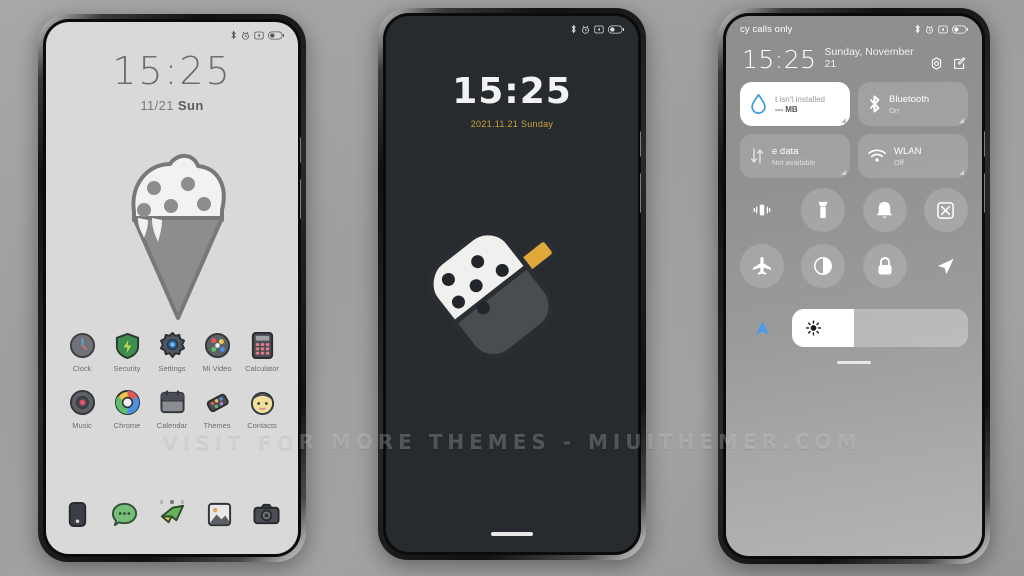 The height and width of the screenshot is (576, 1024). I want to click on cc-header-icons, so click(948, 64).